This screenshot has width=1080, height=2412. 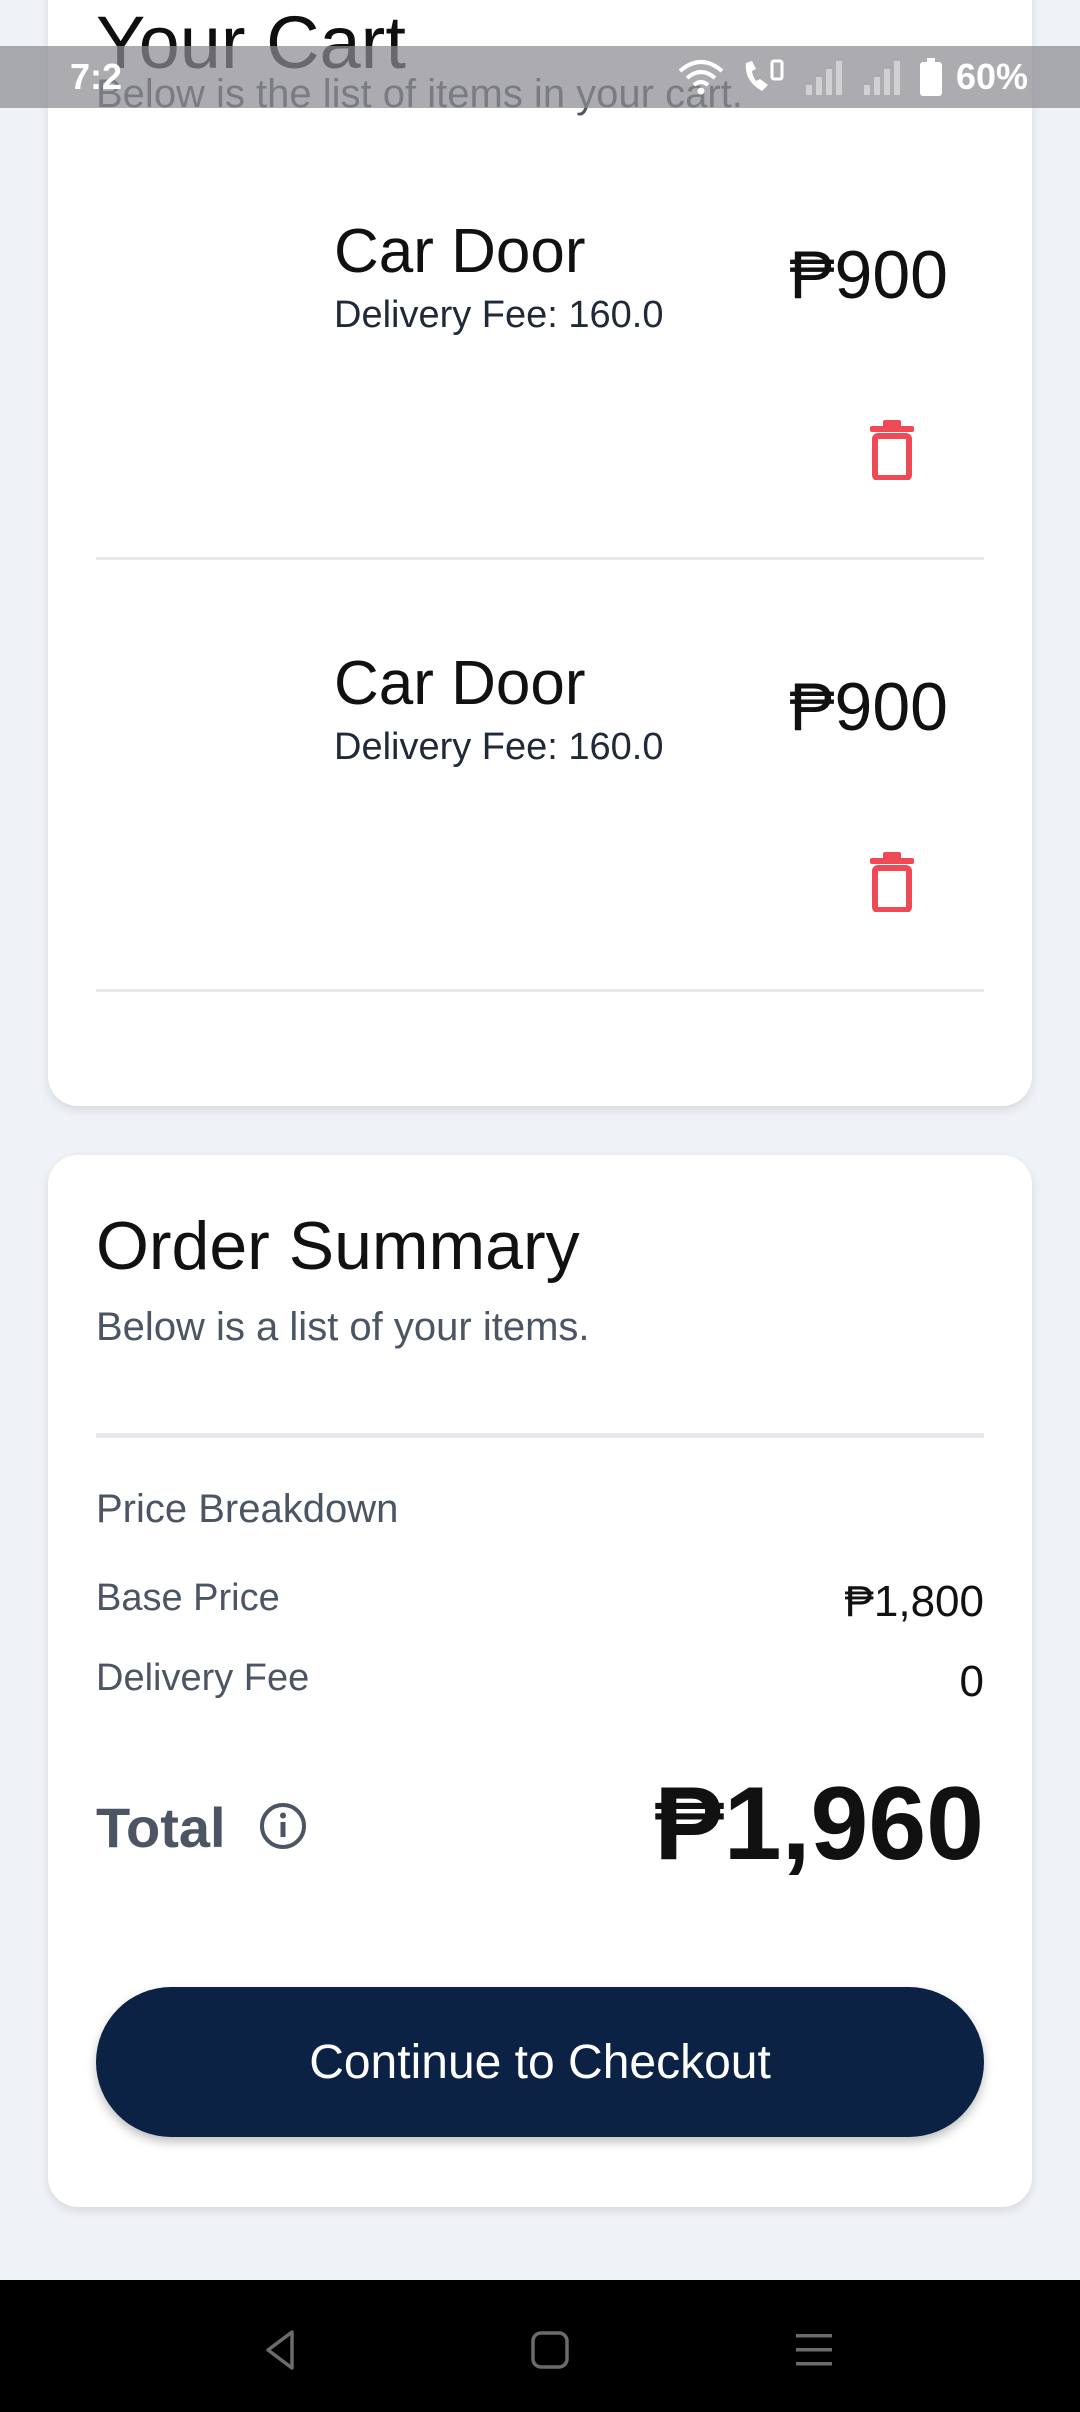 What do you see at coordinates (852, 77) in the screenshot?
I see `status-icons: 60%` at bounding box center [852, 77].